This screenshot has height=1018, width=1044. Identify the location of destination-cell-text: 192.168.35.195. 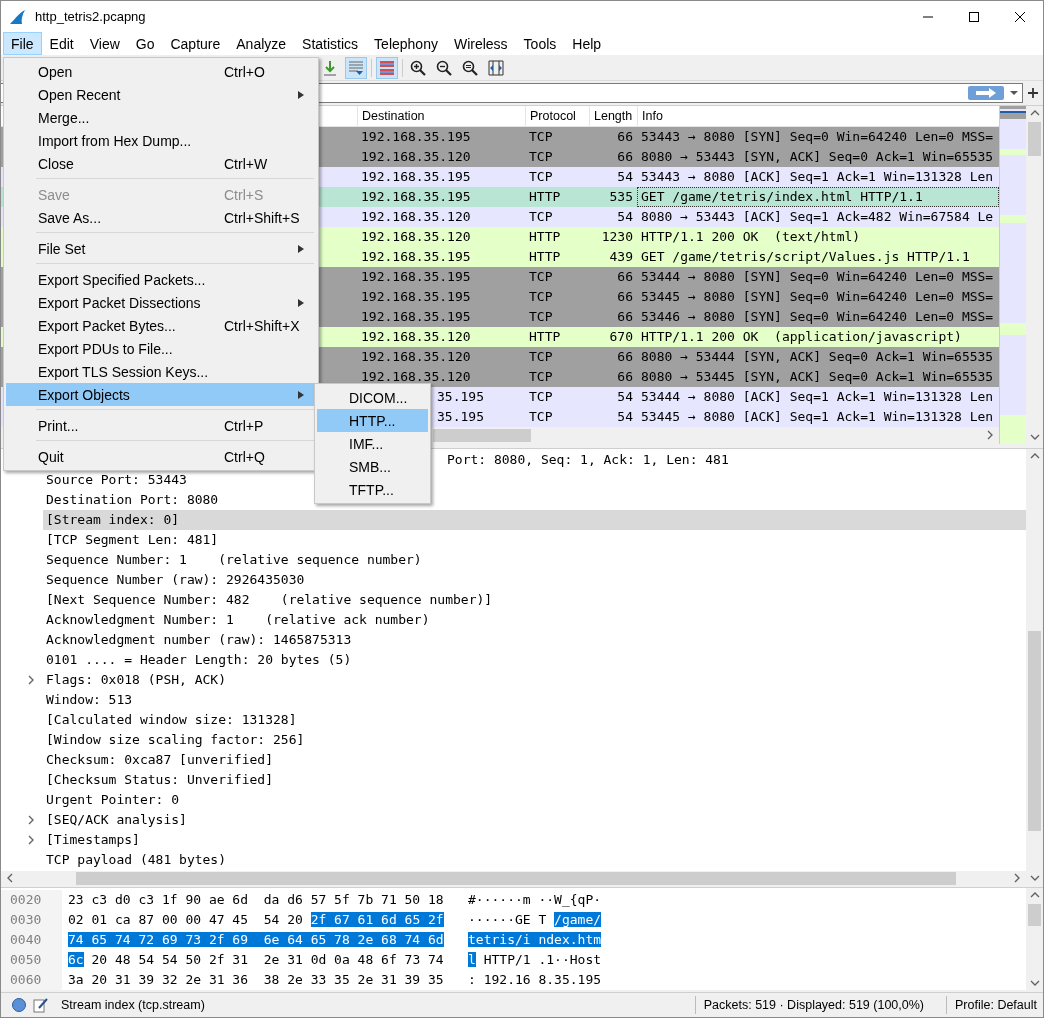
(416, 316).